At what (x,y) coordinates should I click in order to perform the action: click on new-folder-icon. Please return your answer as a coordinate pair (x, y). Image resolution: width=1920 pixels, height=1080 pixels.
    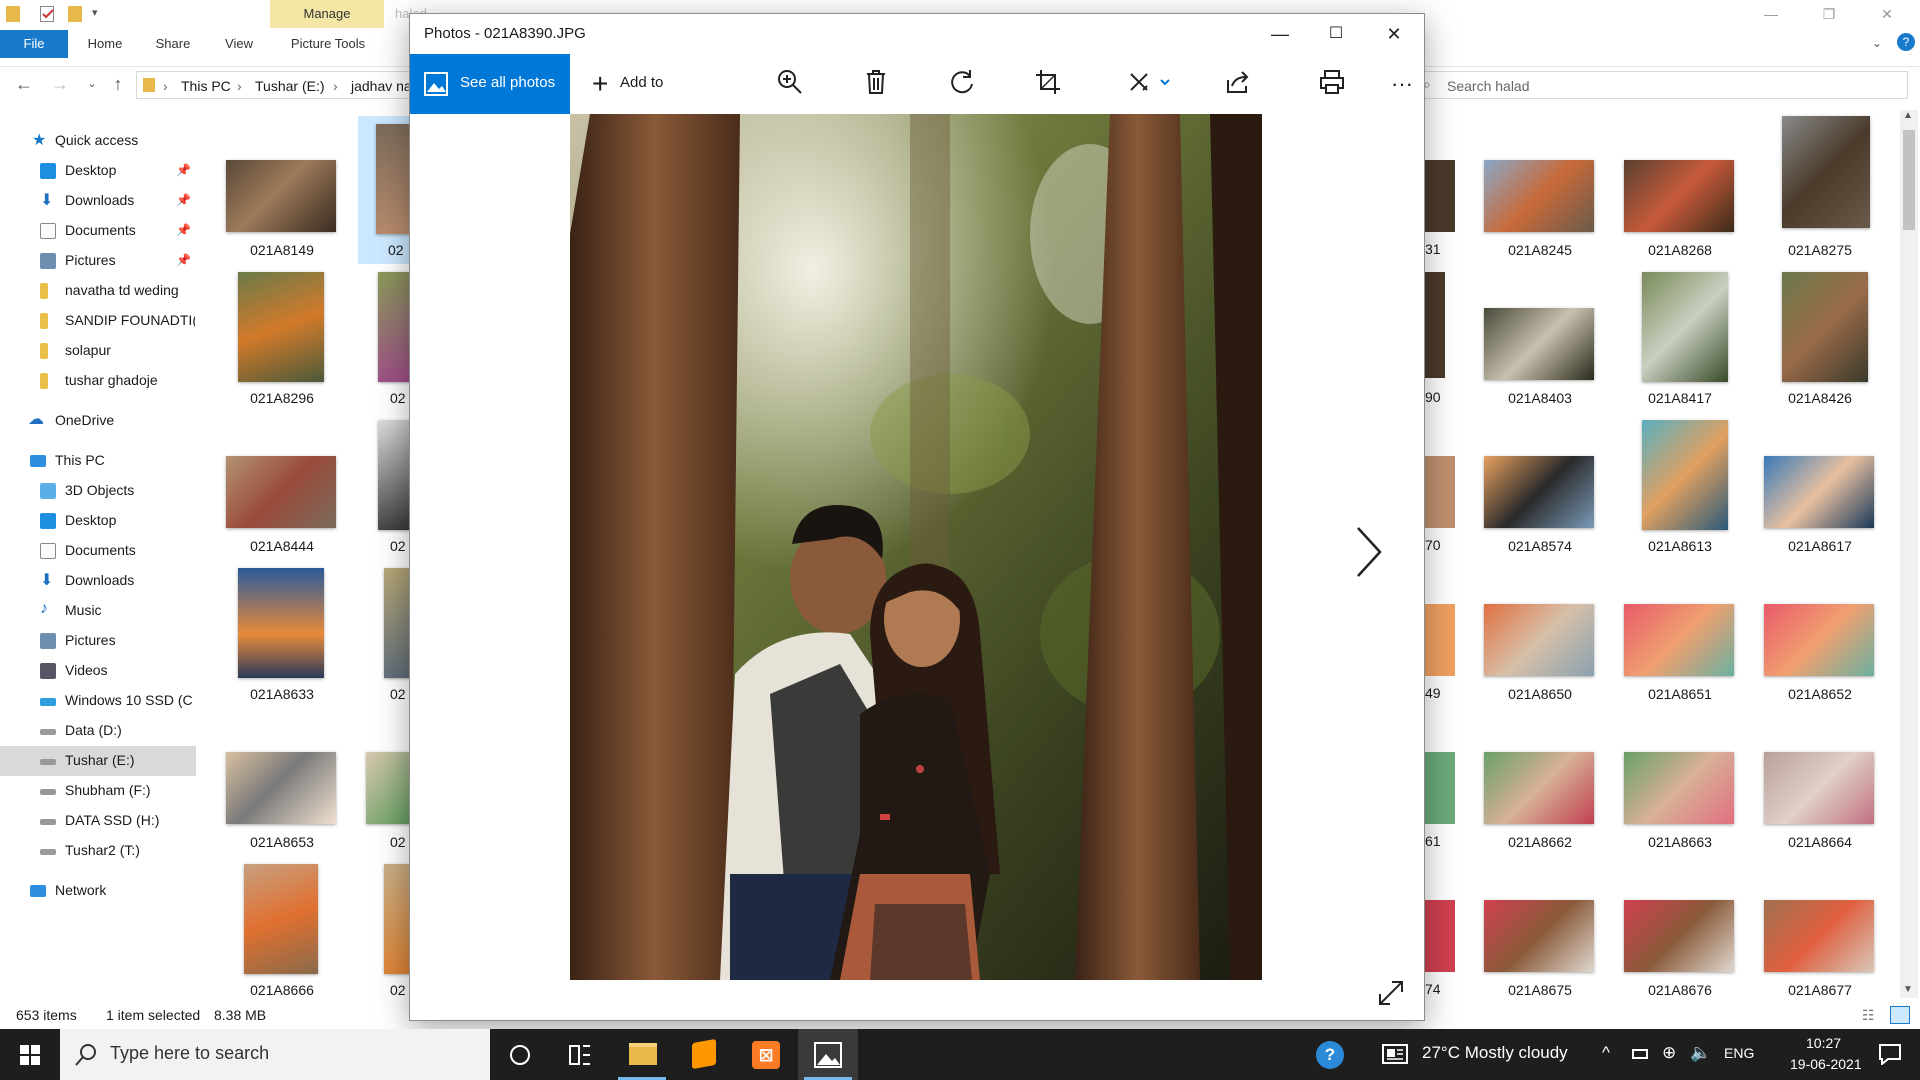
    Looking at the image, I should click on (75, 14).